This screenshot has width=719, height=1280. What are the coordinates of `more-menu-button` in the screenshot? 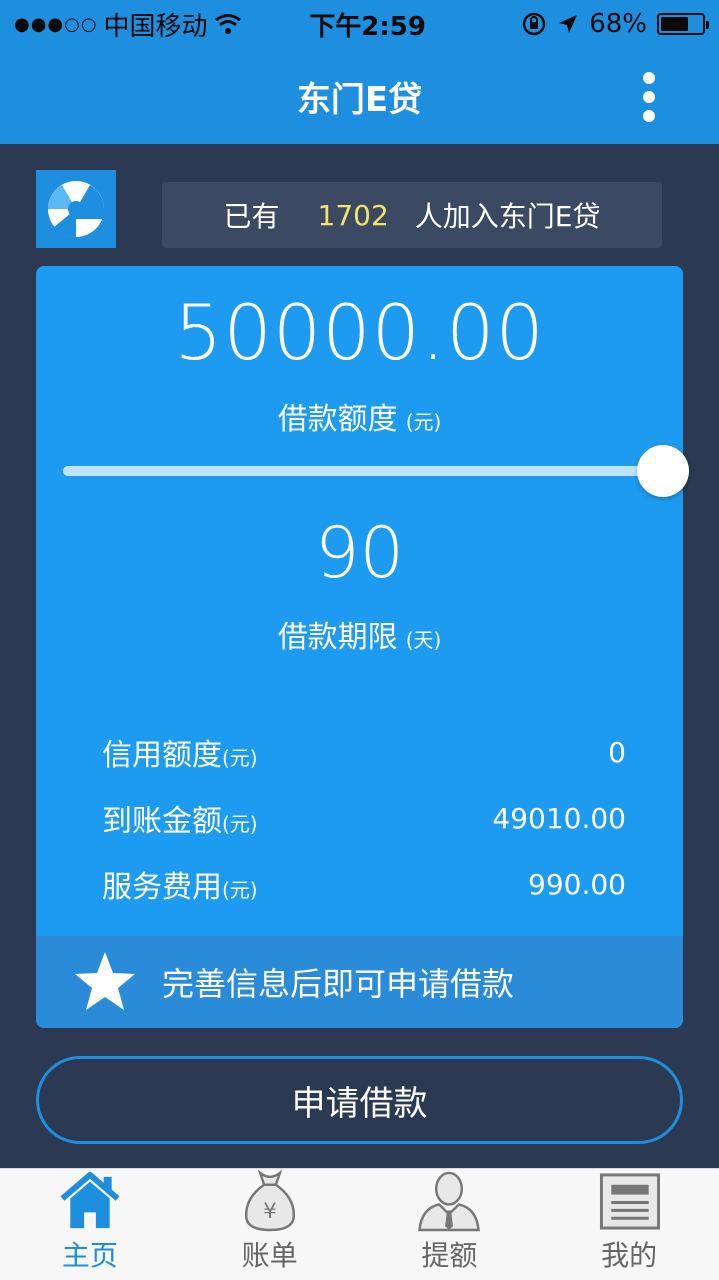 It's located at (649, 97).